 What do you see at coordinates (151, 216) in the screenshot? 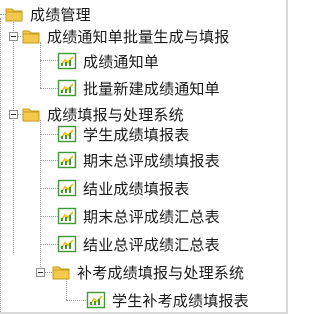
I see `tree-node-label: 期末总评成绩汇总表` at bounding box center [151, 216].